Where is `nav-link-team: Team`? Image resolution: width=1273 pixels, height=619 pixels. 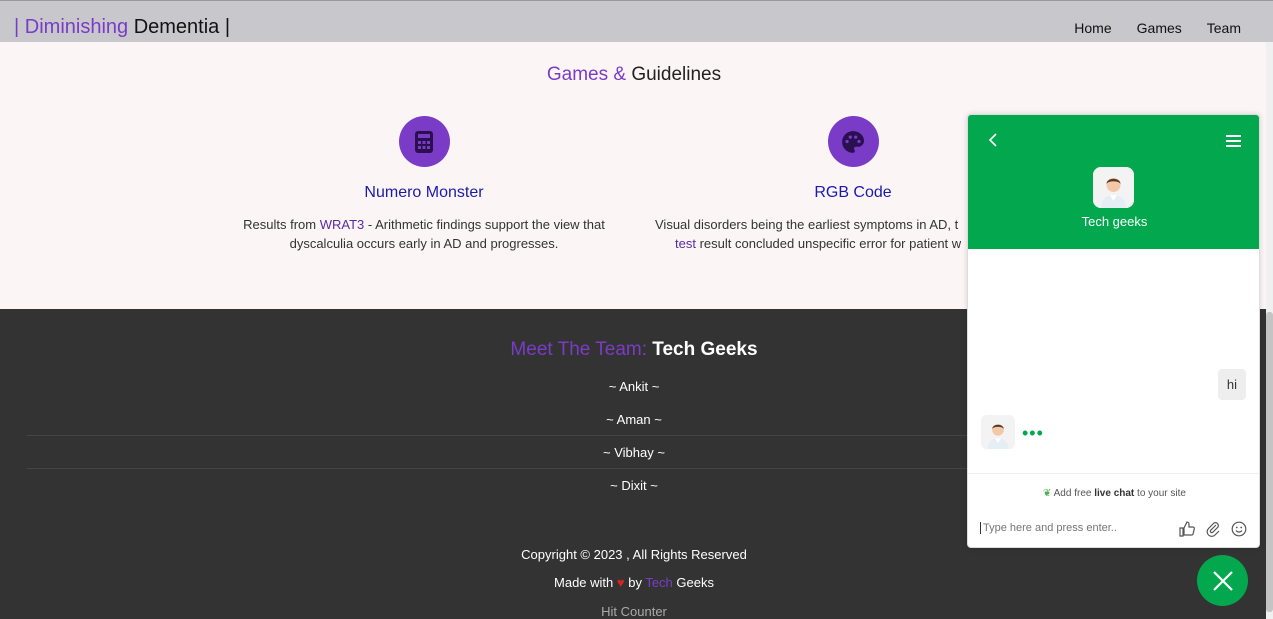
nav-link-team: Team is located at coordinates (1224, 28).